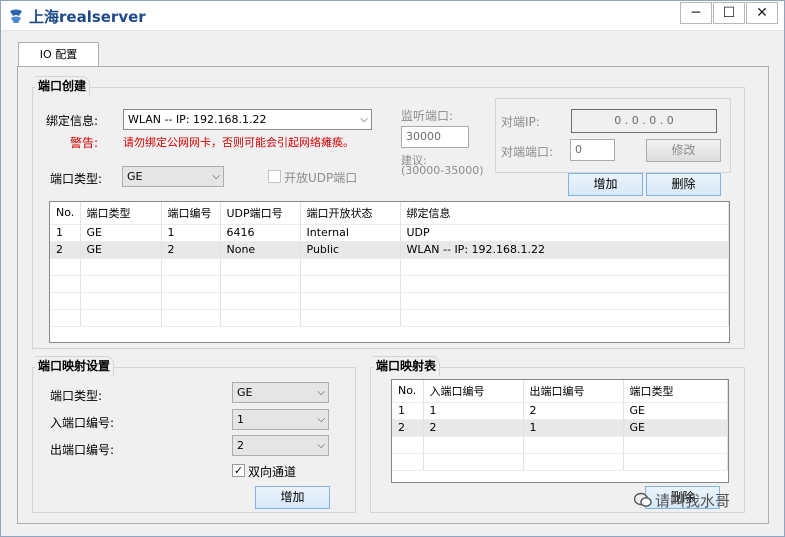 The width and height of the screenshot is (785, 537). Describe the element at coordinates (274, 176) in the screenshot. I see `open-udp-checkbox` at that location.